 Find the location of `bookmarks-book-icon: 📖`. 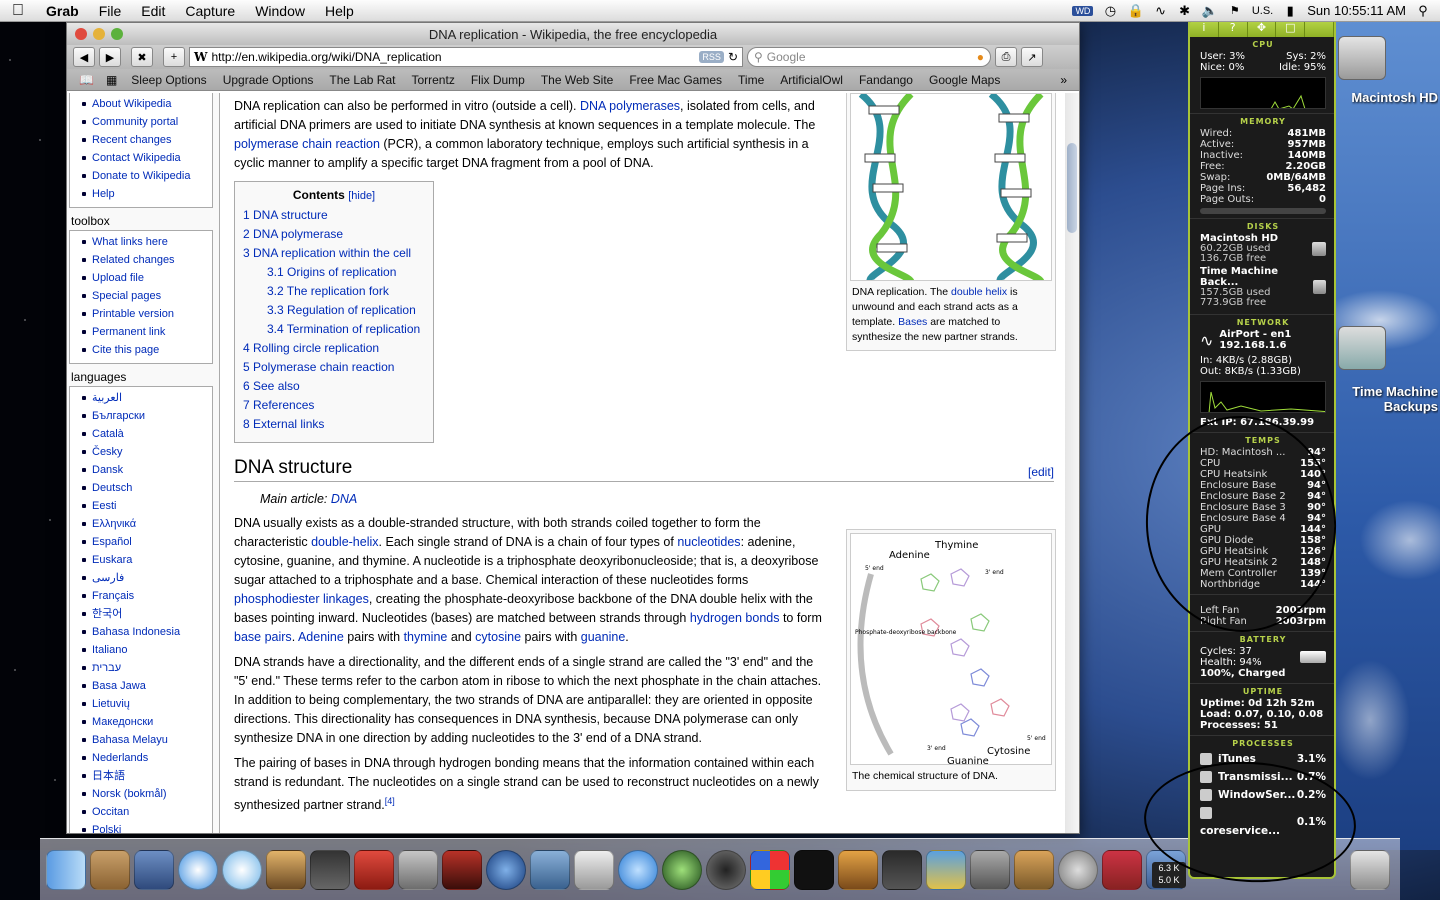

bookmarks-book-icon: 📖 is located at coordinates (86, 80).